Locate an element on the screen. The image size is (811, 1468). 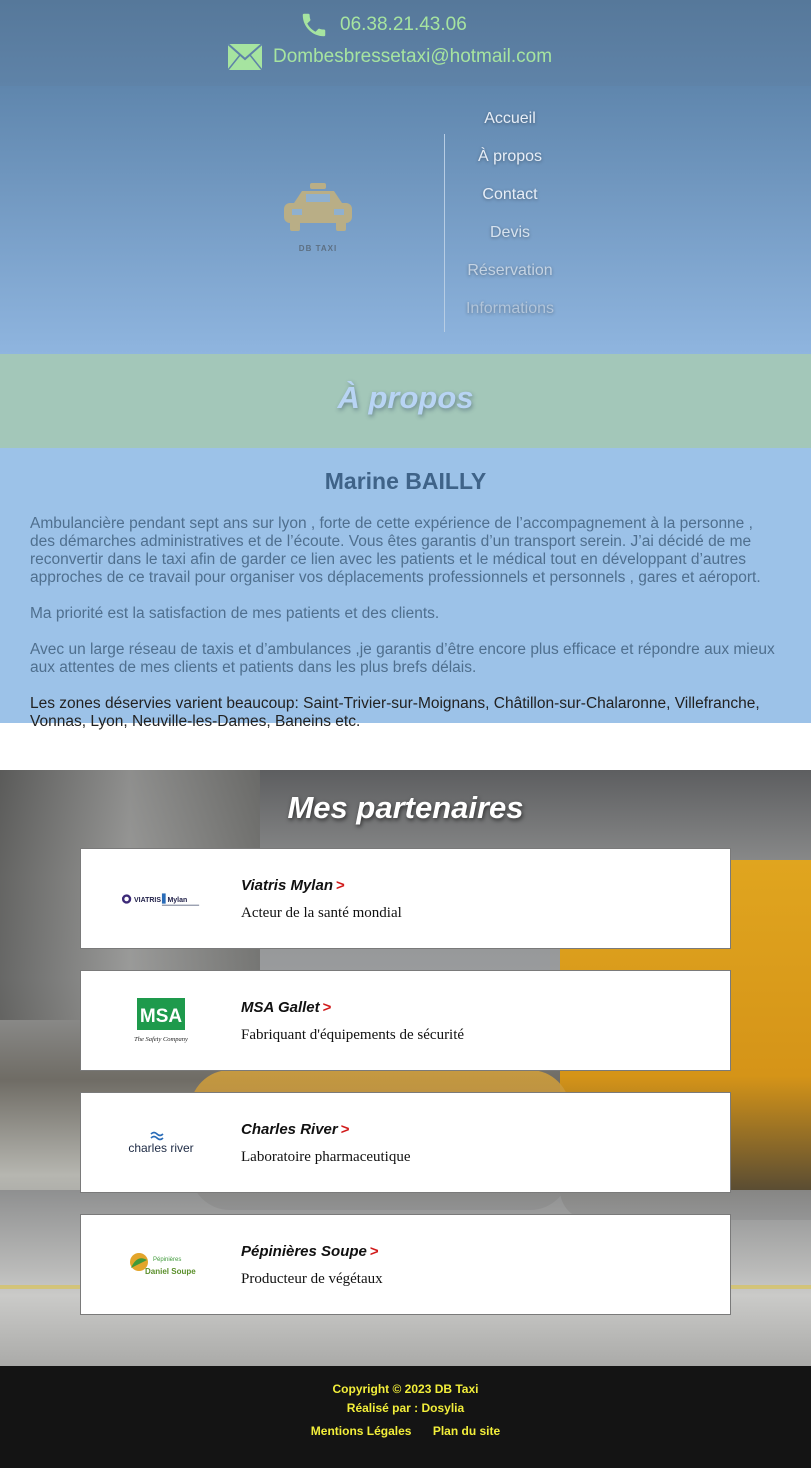
viatris-logo-text: VIATRIS is located at coordinates (147, 900).